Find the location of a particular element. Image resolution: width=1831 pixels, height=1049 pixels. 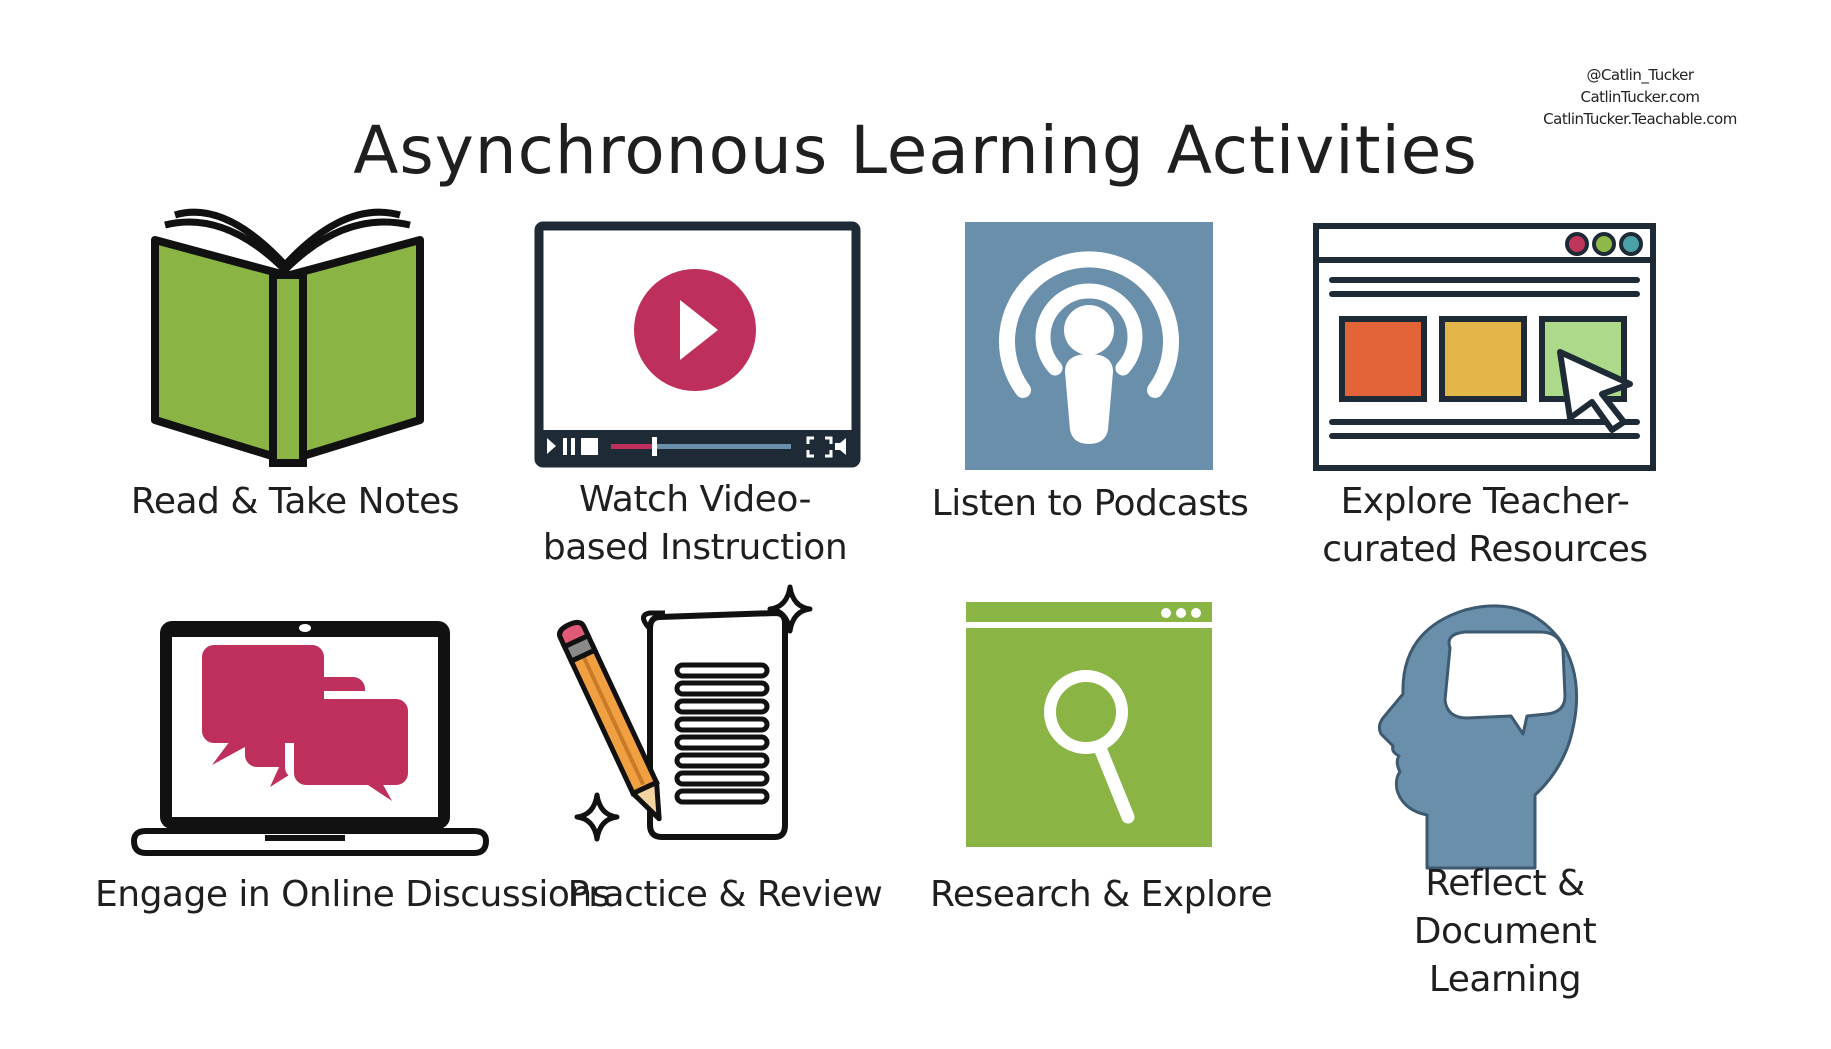

activity-label: Practice & Review is located at coordinates (725, 894).